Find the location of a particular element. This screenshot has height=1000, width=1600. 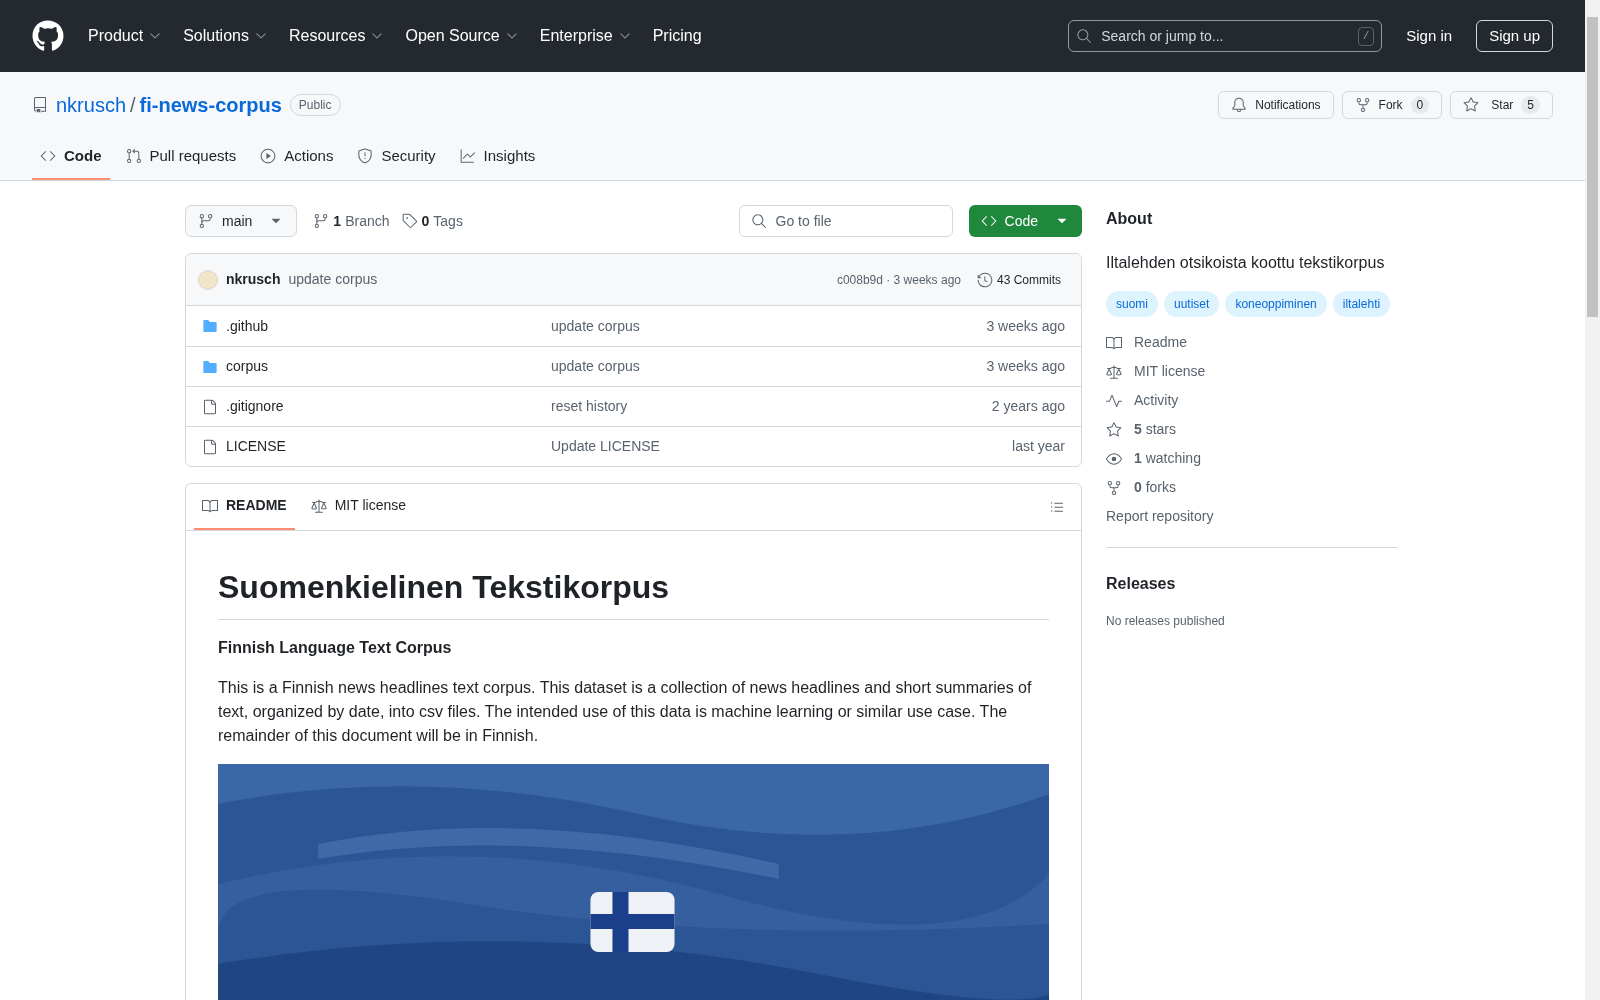

topic-tag: suomi is located at coordinates (1132, 304).